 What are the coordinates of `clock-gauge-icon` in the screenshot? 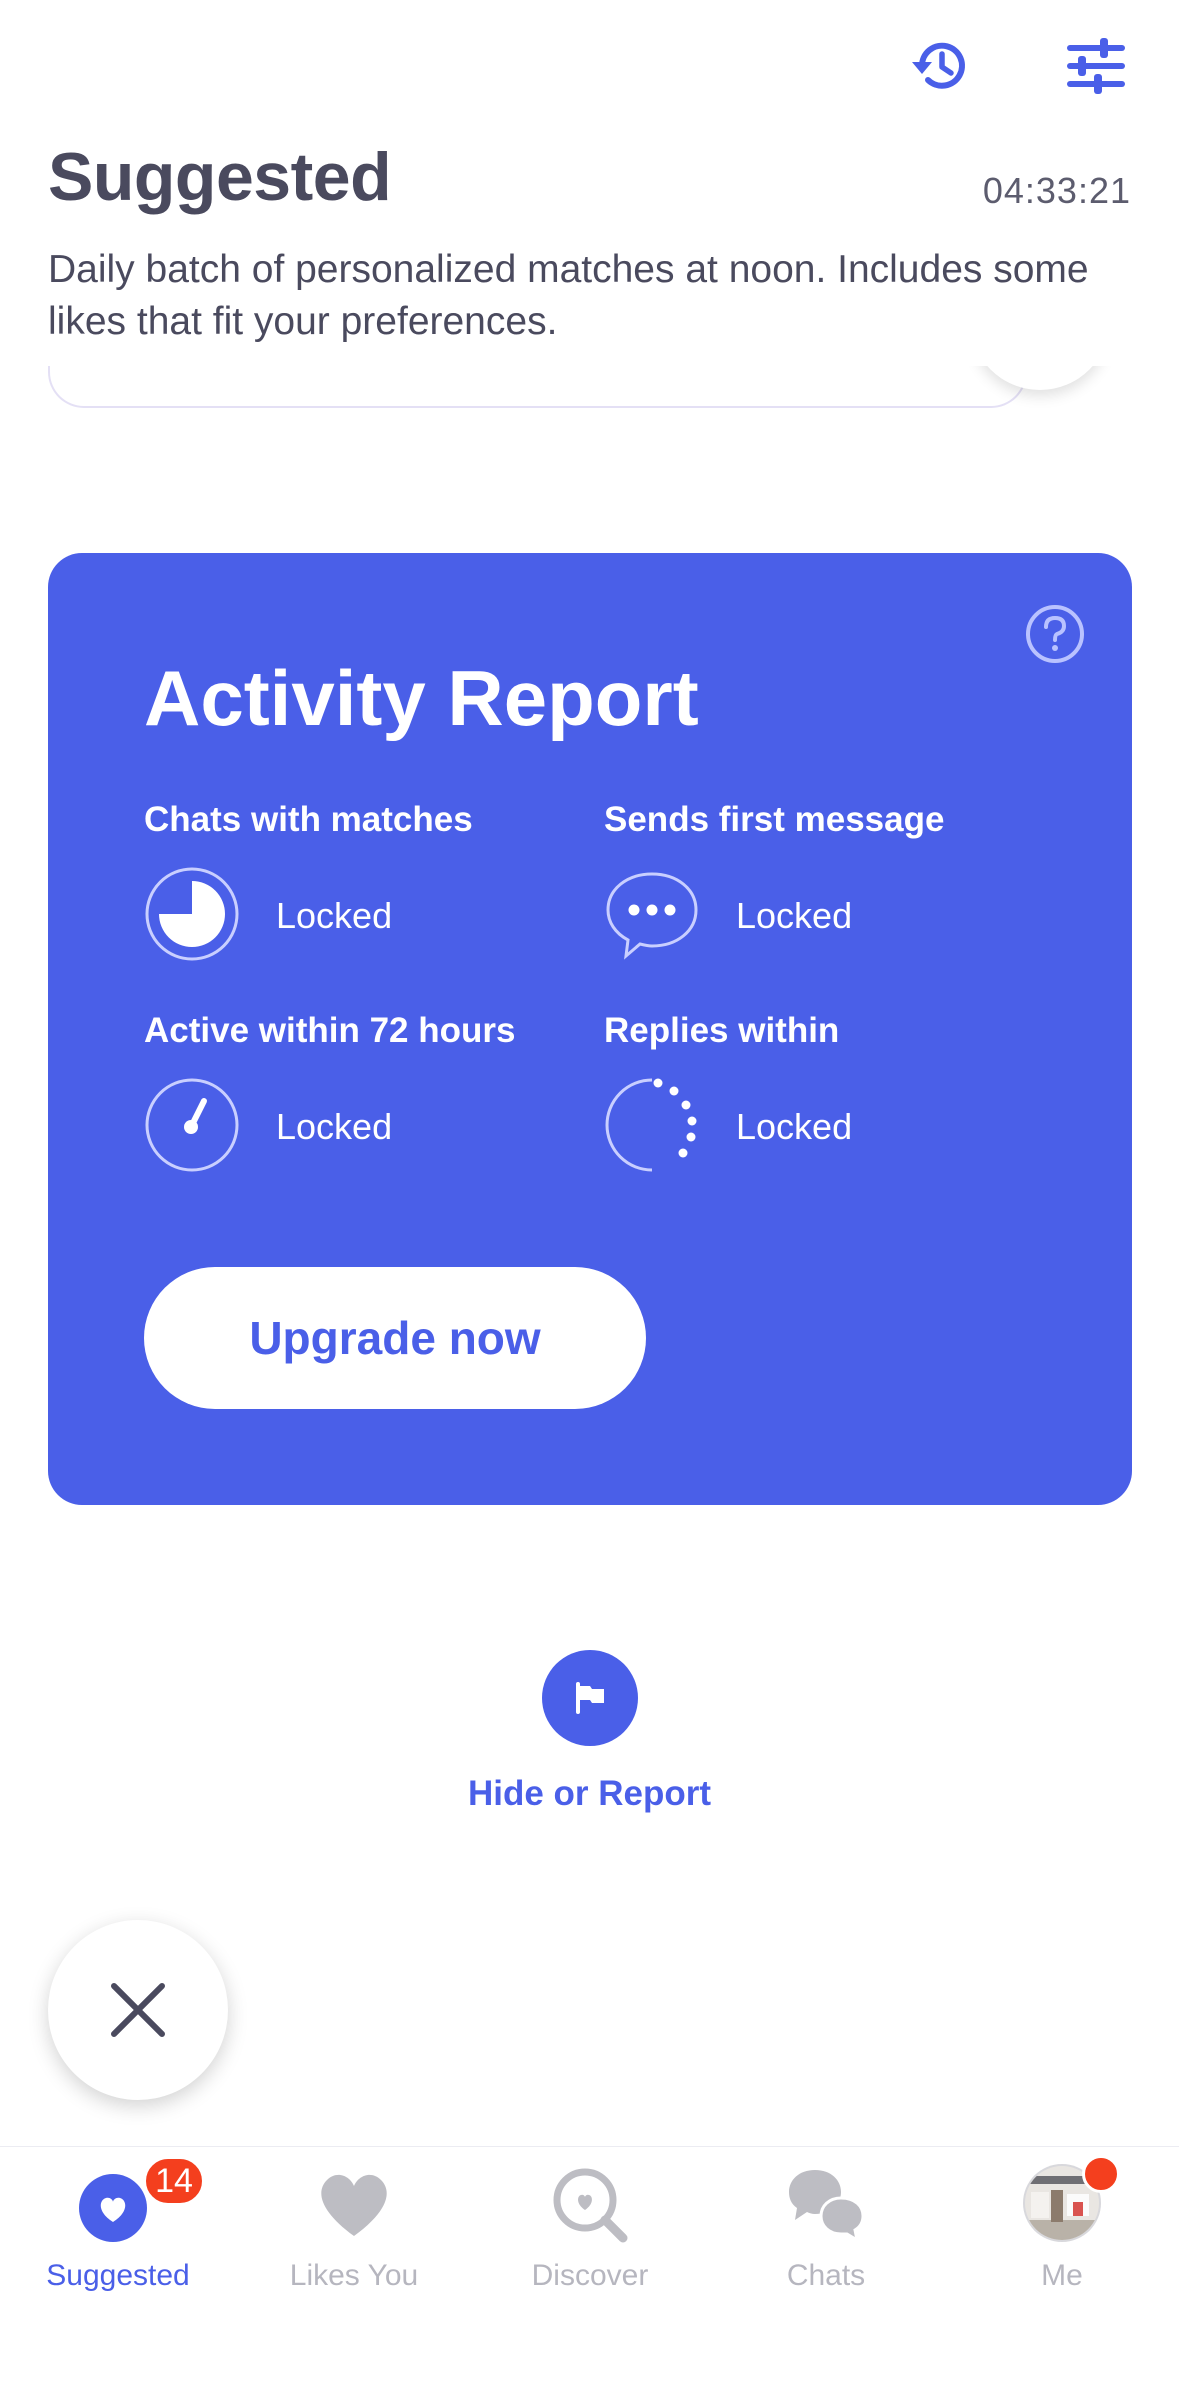 It's located at (192, 1125).